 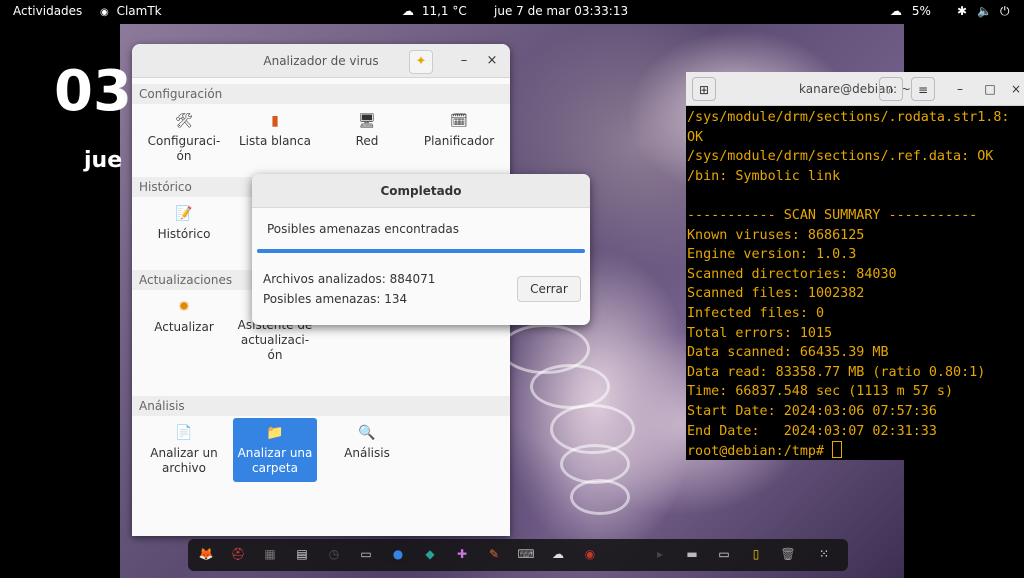 I want to click on section-config-title: Configuración, so click(x=181, y=94).